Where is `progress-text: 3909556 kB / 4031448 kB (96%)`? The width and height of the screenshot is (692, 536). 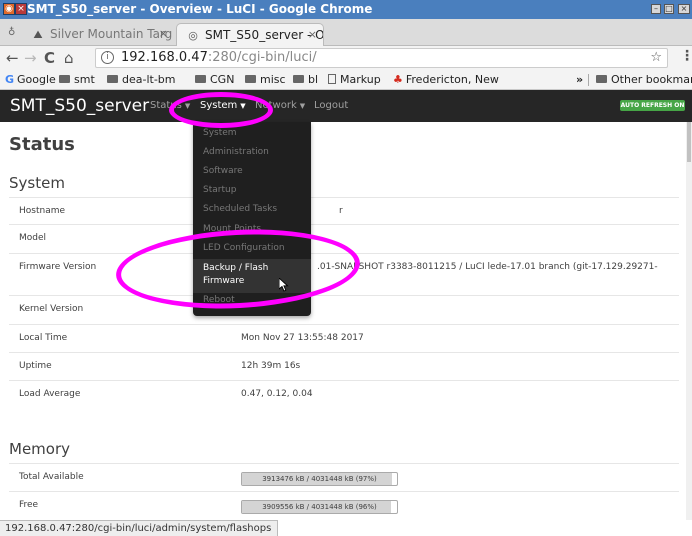
progress-text: 3909556 kB / 4031448 kB (96%) is located at coordinates (319, 507).